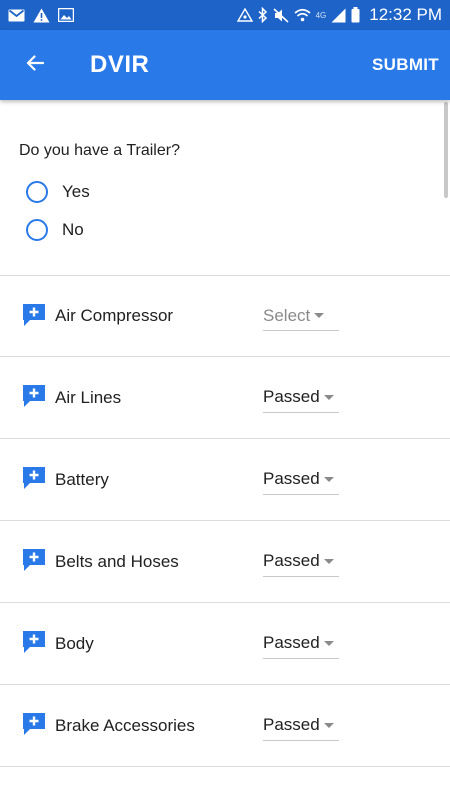 This screenshot has height=800, width=450. I want to click on inspection-item-body: Body Passed, so click(225, 644).